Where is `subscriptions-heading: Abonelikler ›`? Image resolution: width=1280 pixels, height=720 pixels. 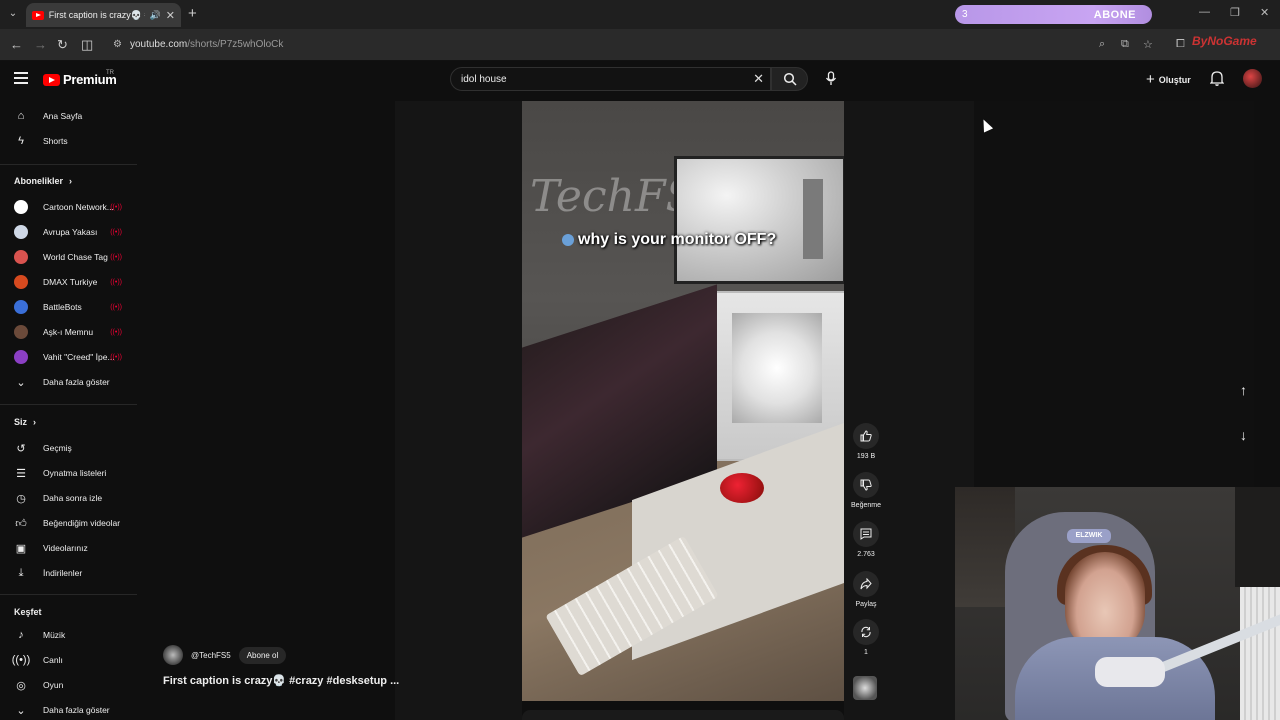 subscriptions-heading: Abonelikler › is located at coordinates (43, 181).